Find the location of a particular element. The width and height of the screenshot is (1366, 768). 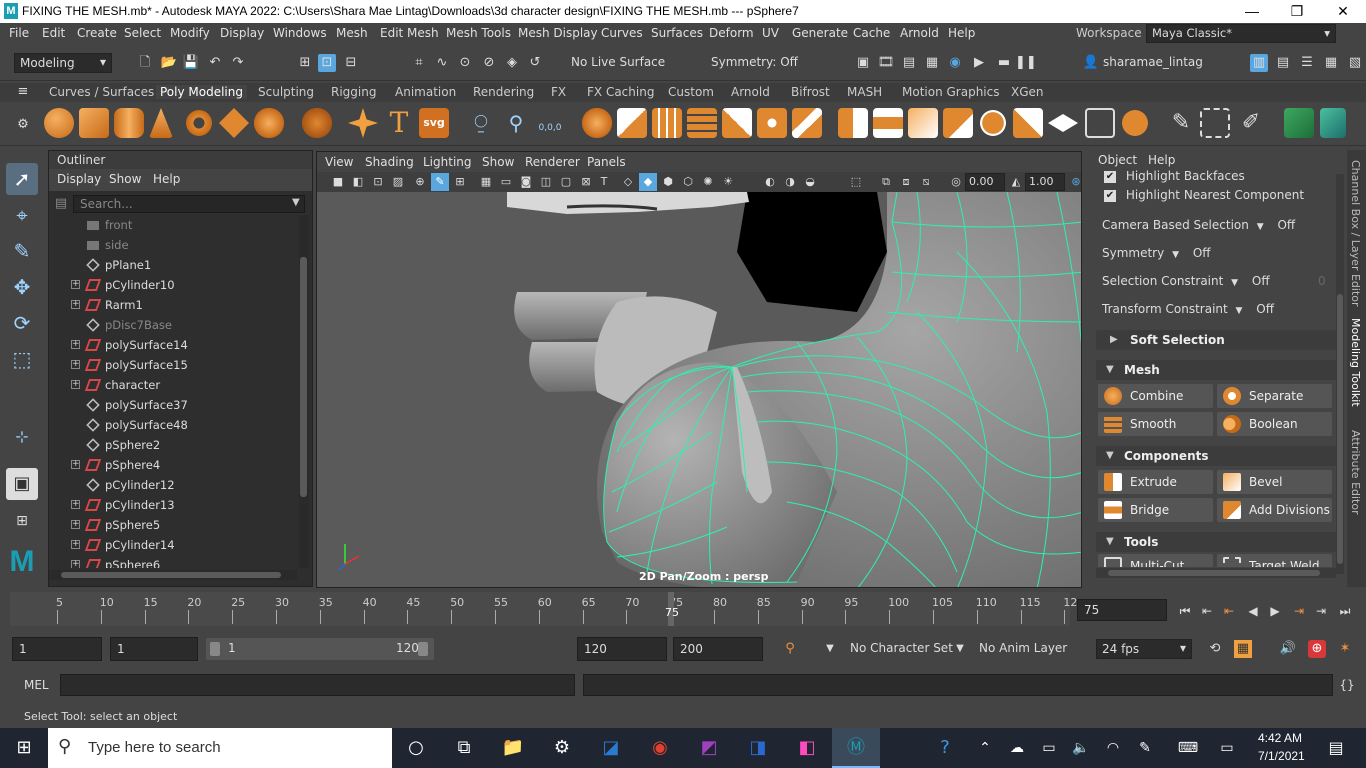

windows-start-icon: ⊞ is located at coordinates (24, 748).